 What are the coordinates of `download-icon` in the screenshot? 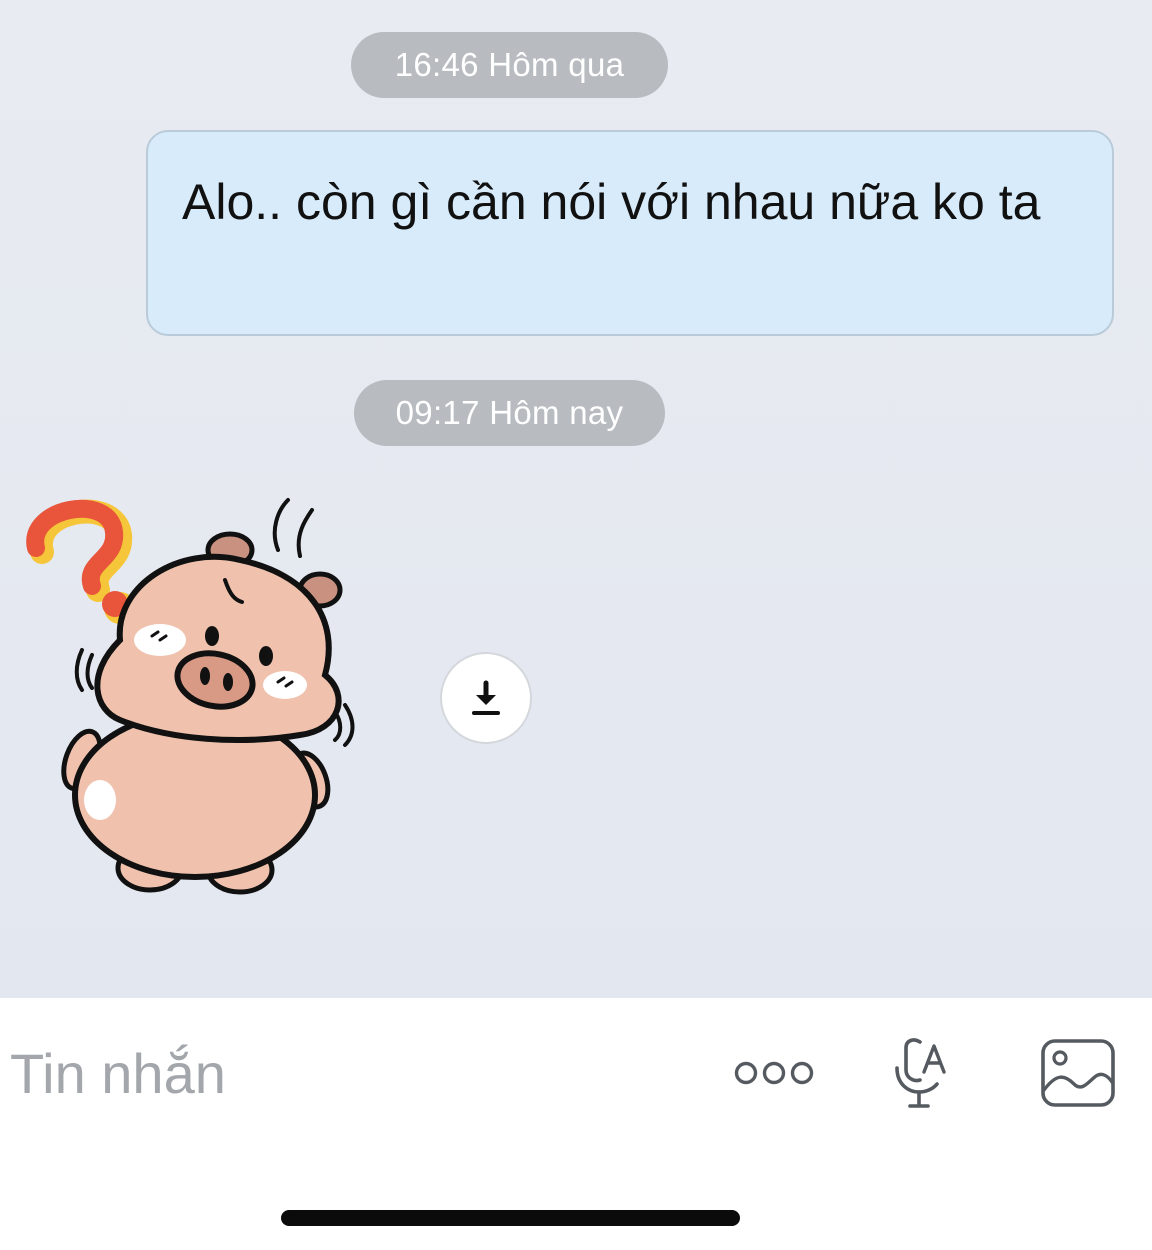 It's located at (486, 697).